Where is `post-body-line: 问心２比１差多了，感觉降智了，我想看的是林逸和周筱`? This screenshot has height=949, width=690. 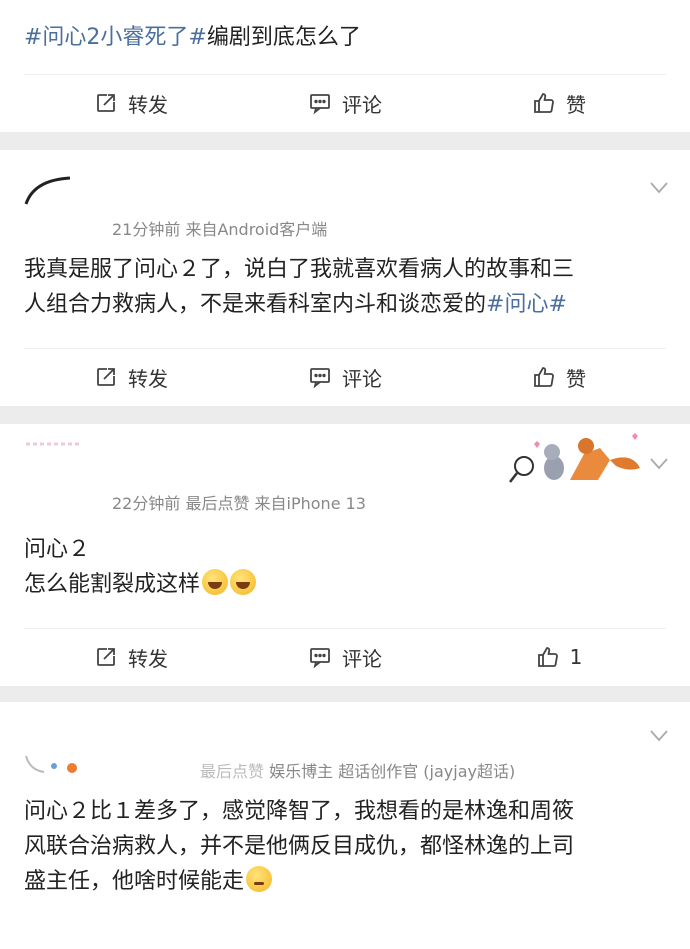 post-body-line: 问心２比１差多了，感觉降智了，我想看的是林逸和周筱 is located at coordinates (299, 811).